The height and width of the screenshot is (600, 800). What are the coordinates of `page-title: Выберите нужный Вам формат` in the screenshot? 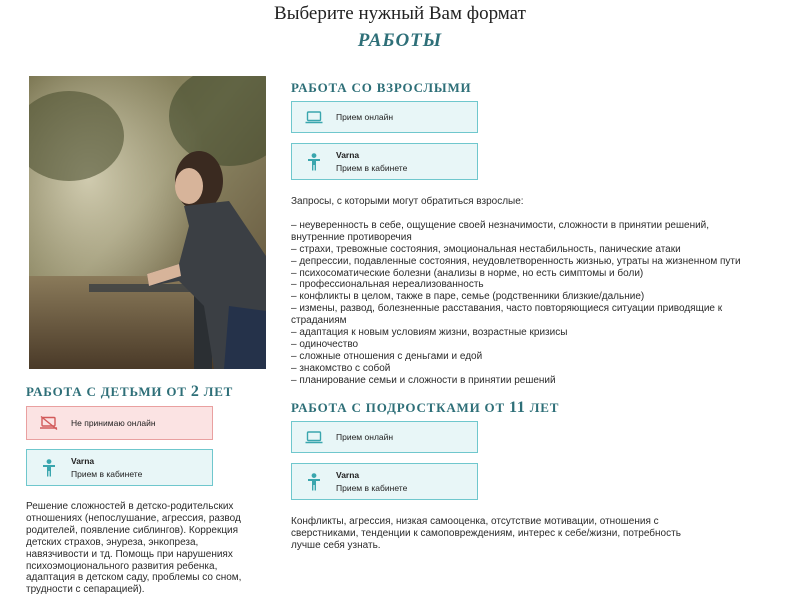 It's located at (400, 13).